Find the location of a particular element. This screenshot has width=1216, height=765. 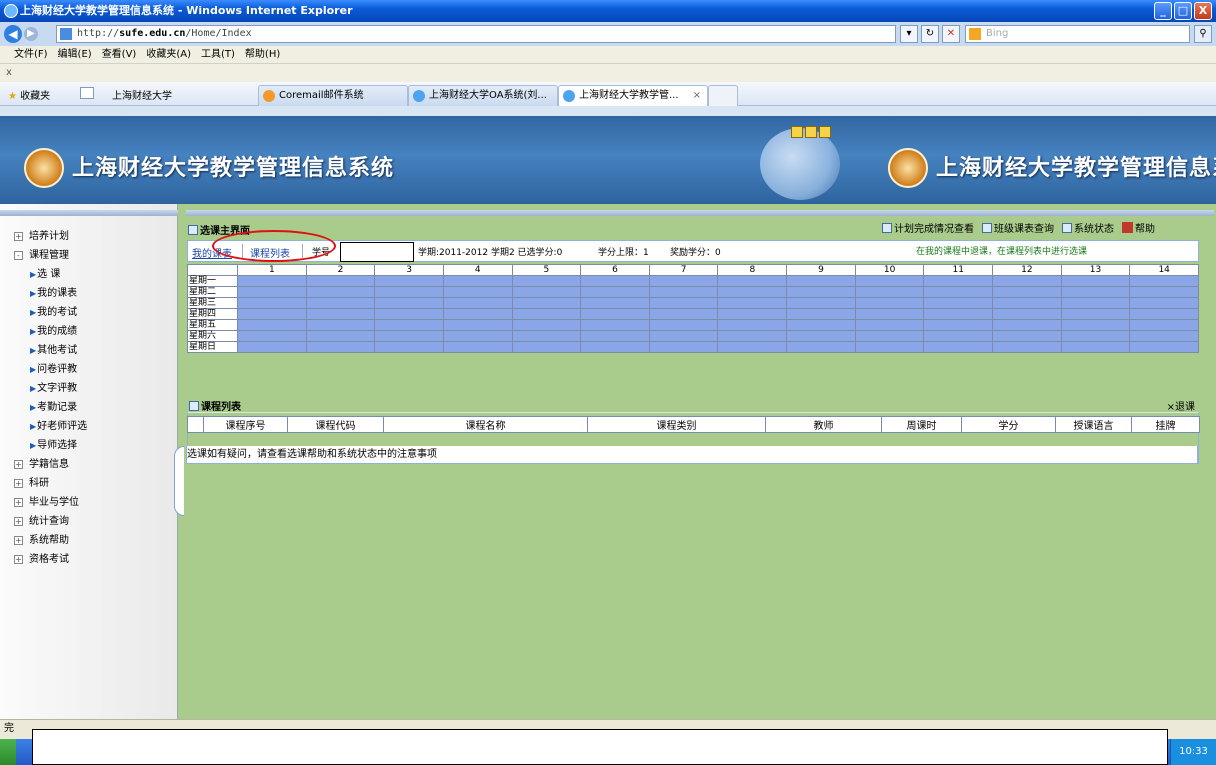

sidebar-item-system-help: + 系统帮助 is located at coordinates (41, 541).